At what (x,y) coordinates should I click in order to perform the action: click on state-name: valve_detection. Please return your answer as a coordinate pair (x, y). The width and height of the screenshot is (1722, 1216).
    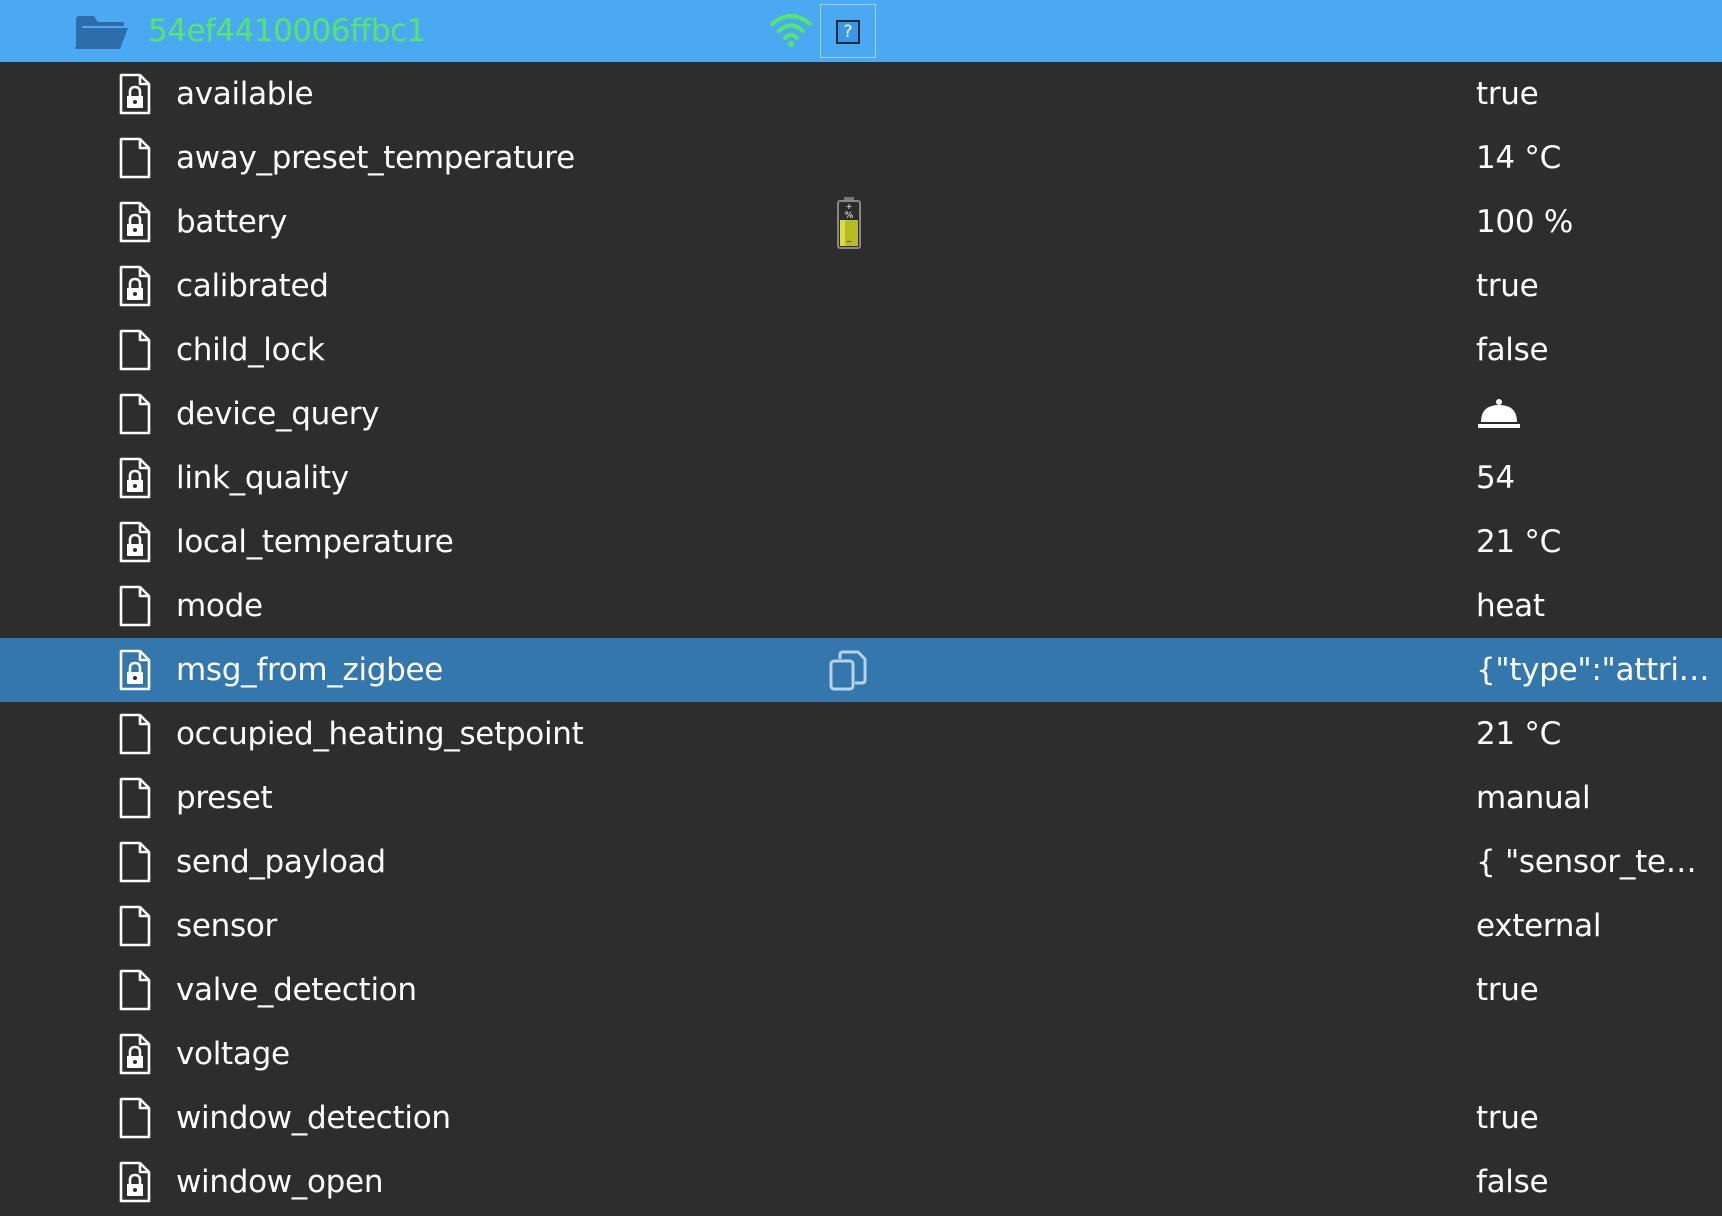
    Looking at the image, I should click on (296, 990).